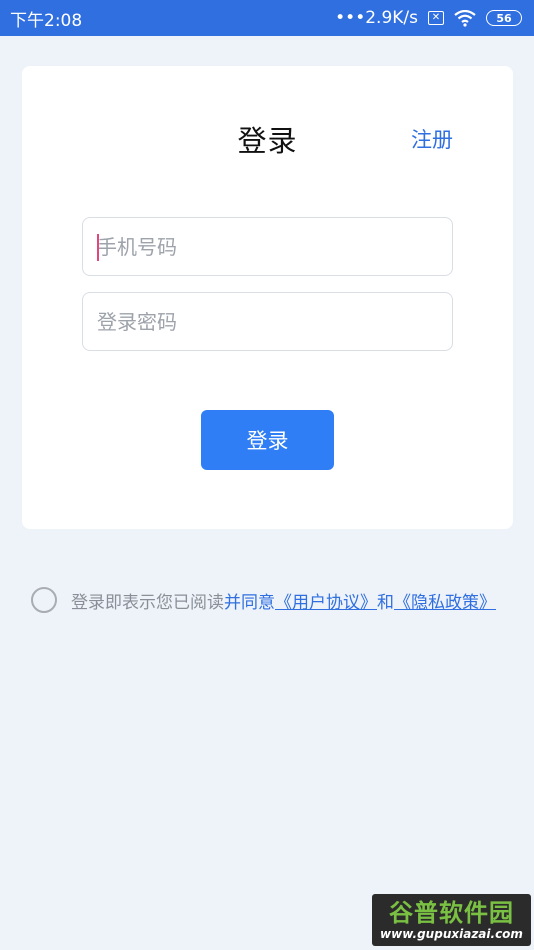 Image resolution: width=534 pixels, height=950 pixels. I want to click on watermark-logo: 谷普软件园 www.gupuxiazai.com, so click(451, 920).